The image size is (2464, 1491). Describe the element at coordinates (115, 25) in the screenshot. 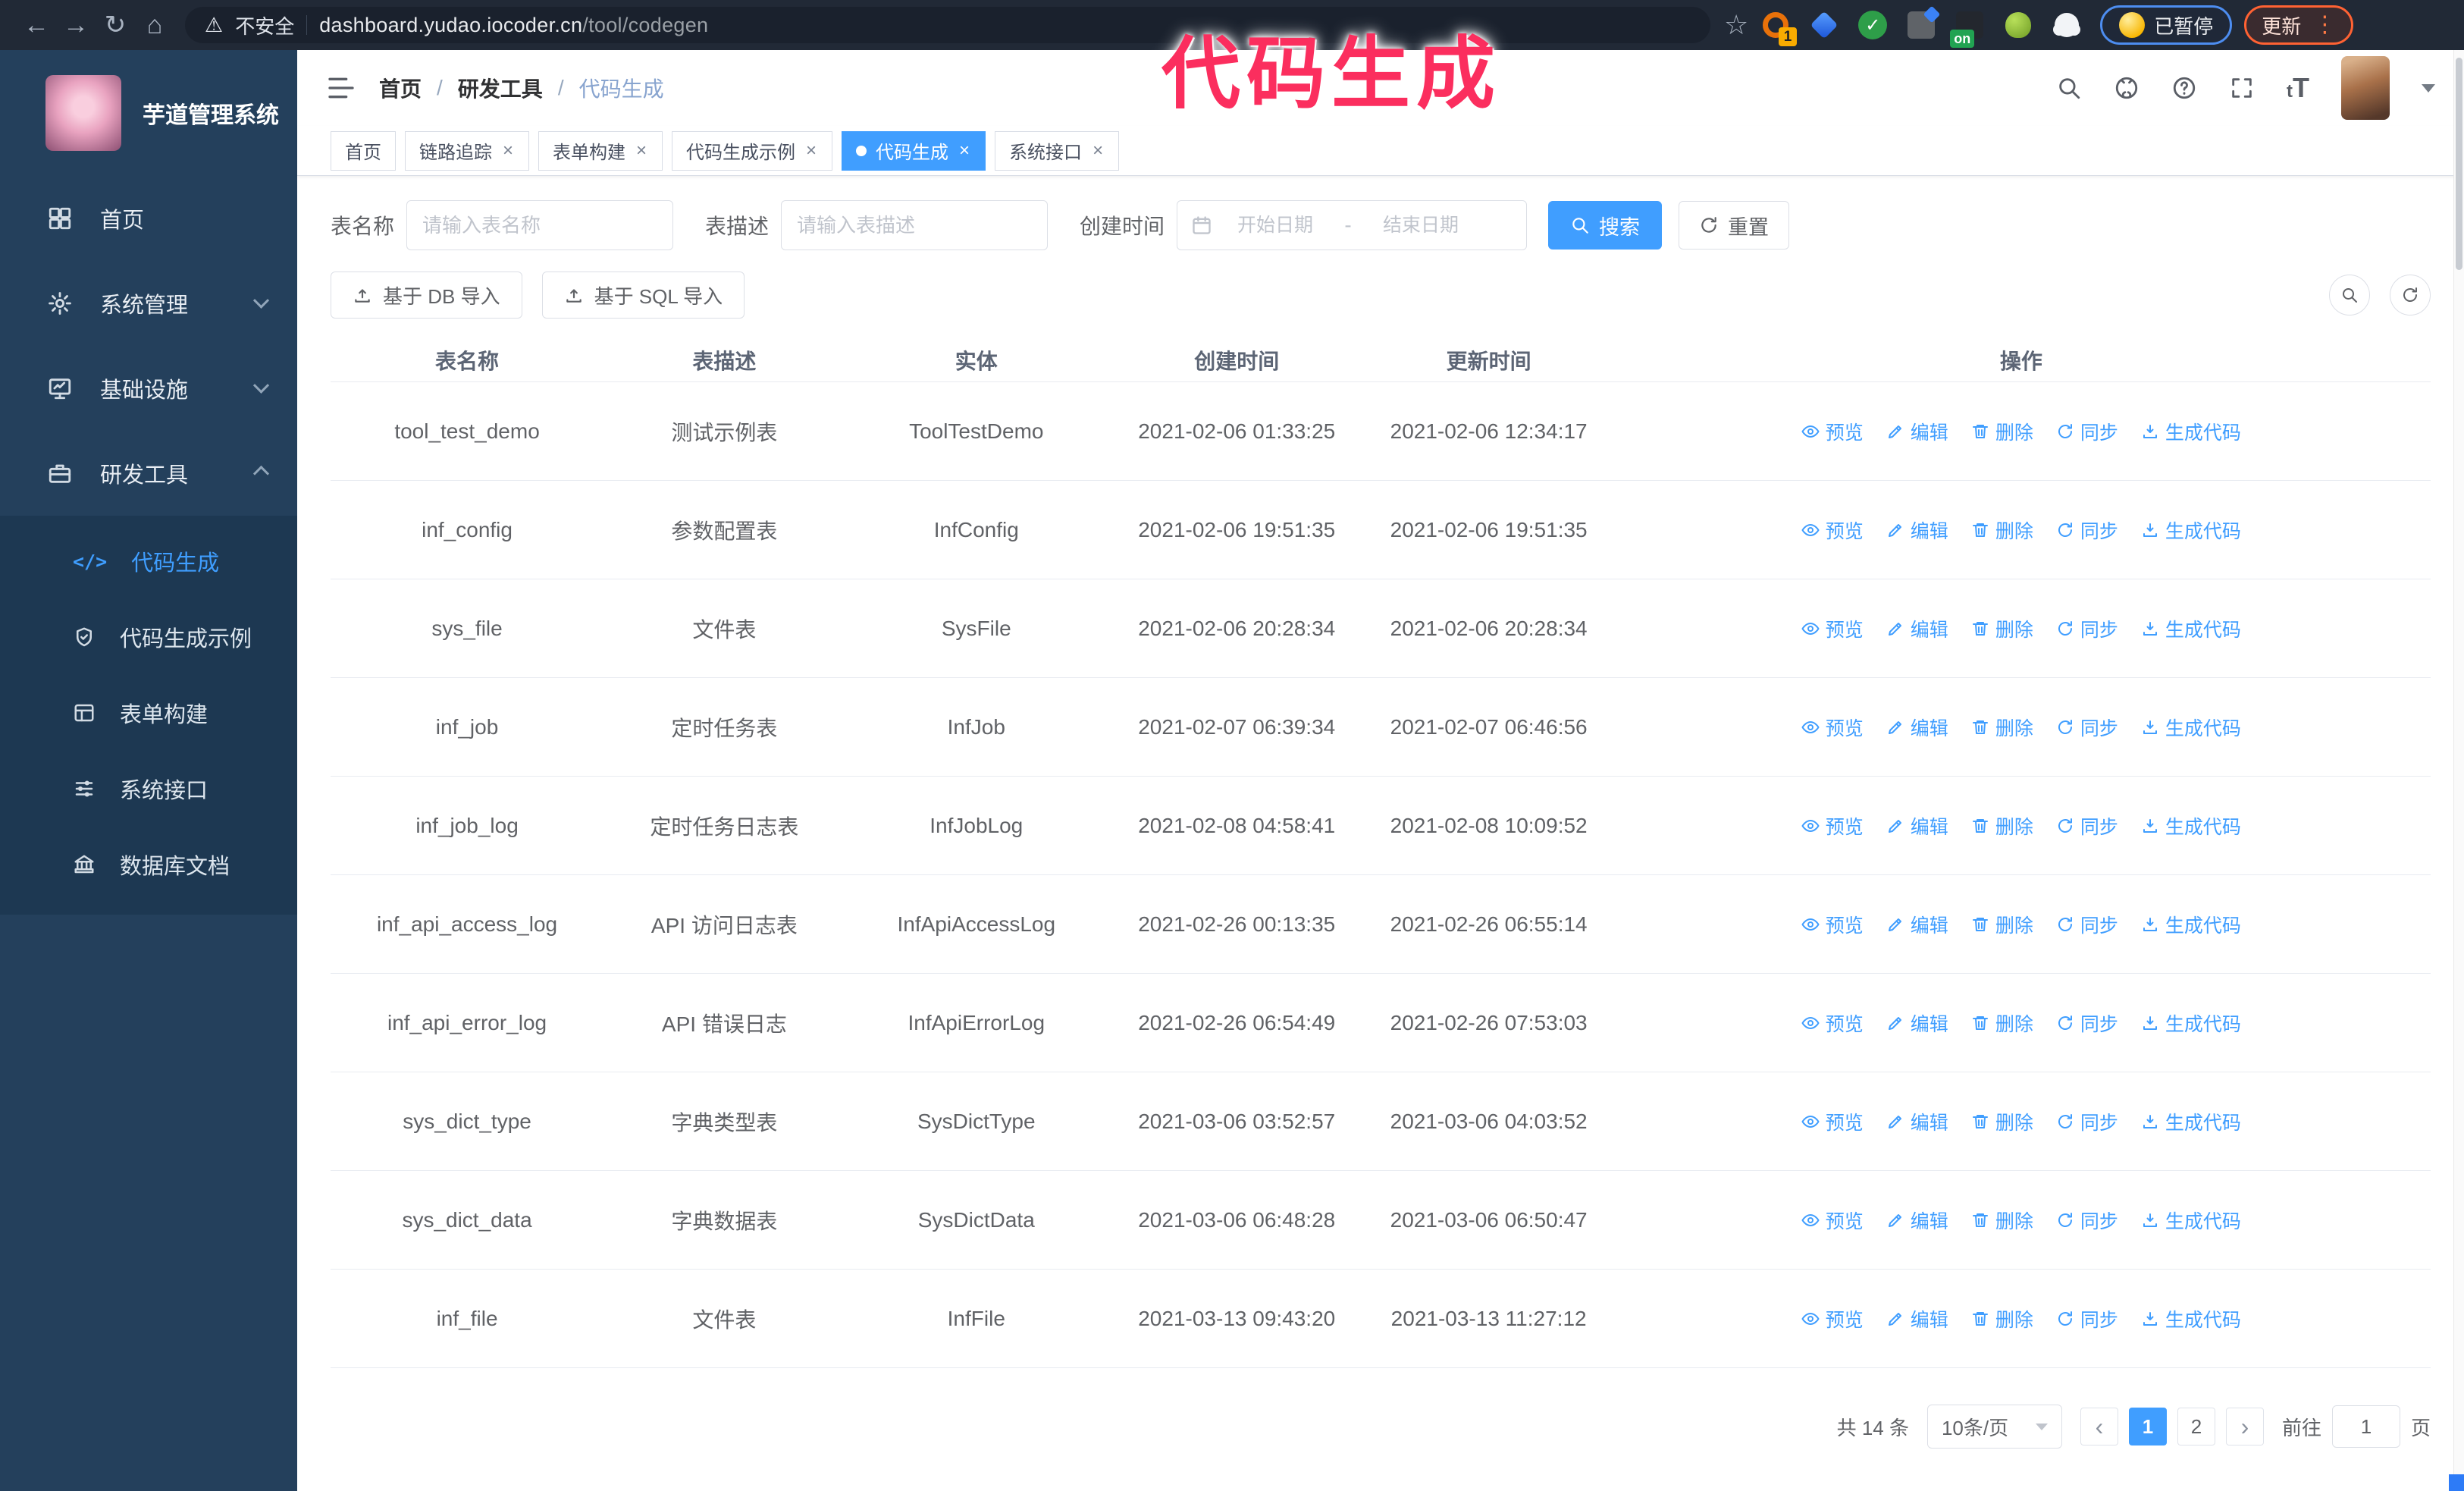

I see `reload-icon: ↻` at that location.